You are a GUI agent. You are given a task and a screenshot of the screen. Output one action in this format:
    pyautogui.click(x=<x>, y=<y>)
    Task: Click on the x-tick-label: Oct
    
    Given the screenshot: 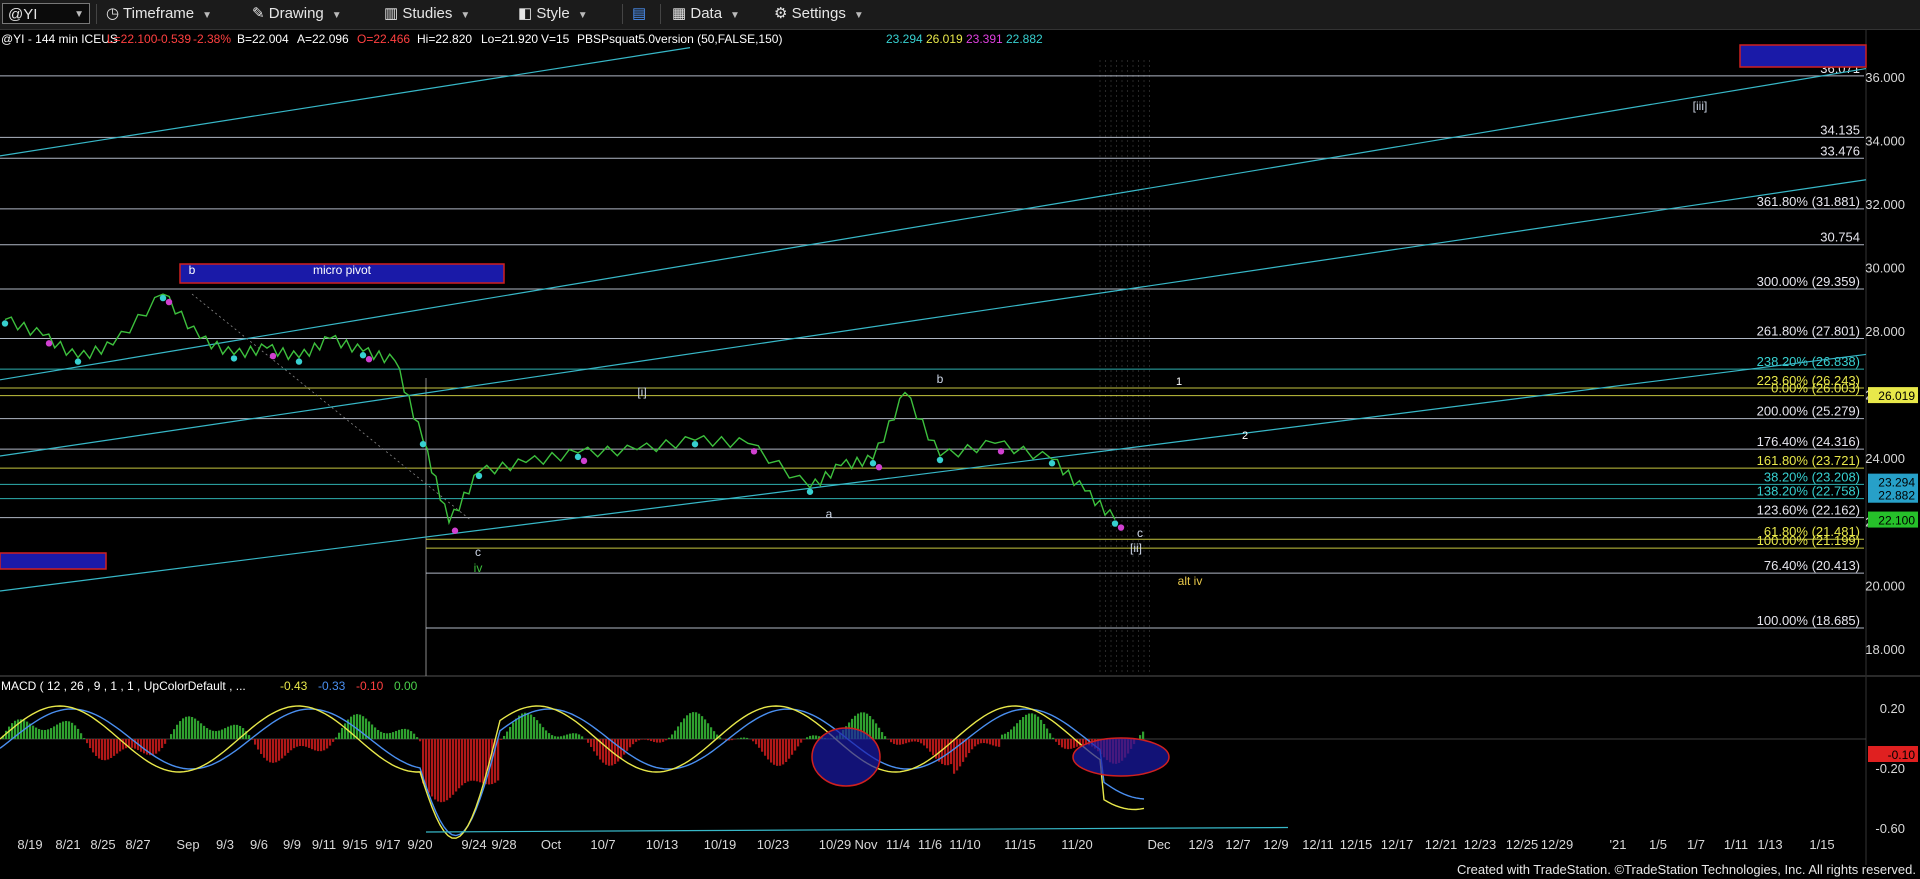 What is the action you would take?
    pyautogui.click(x=551, y=844)
    